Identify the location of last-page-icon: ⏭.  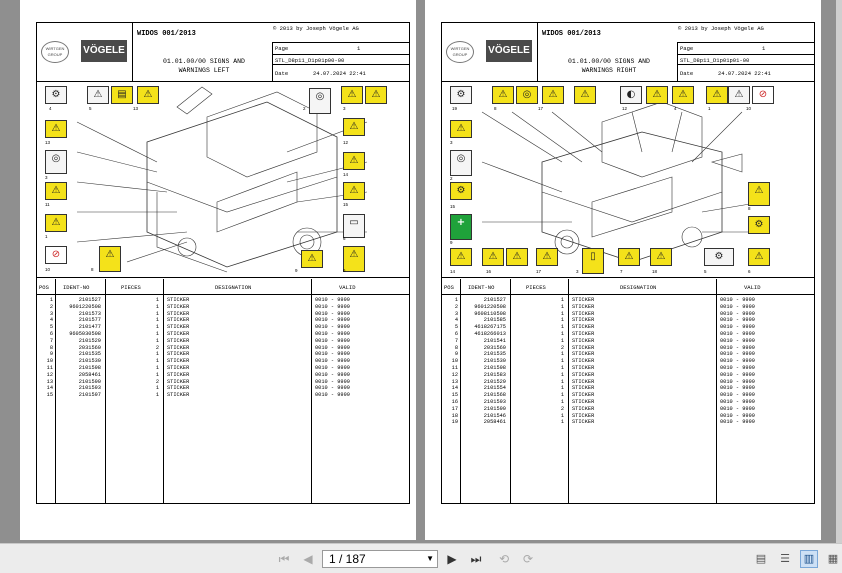
(476, 559).